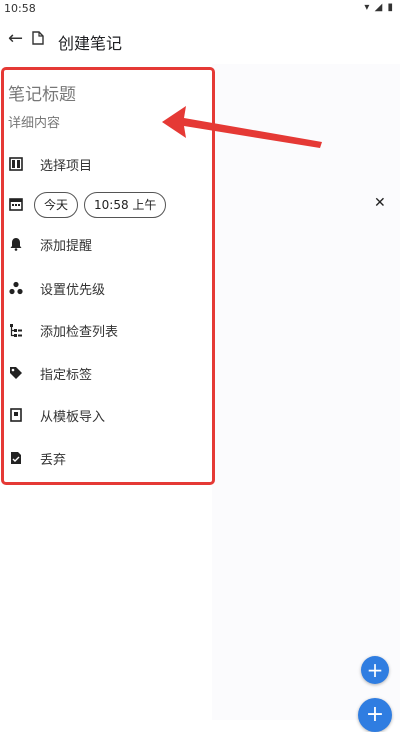 This screenshot has height=732, width=400. Describe the element at coordinates (375, 670) in the screenshot. I see `add-fab-button: +` at that location.